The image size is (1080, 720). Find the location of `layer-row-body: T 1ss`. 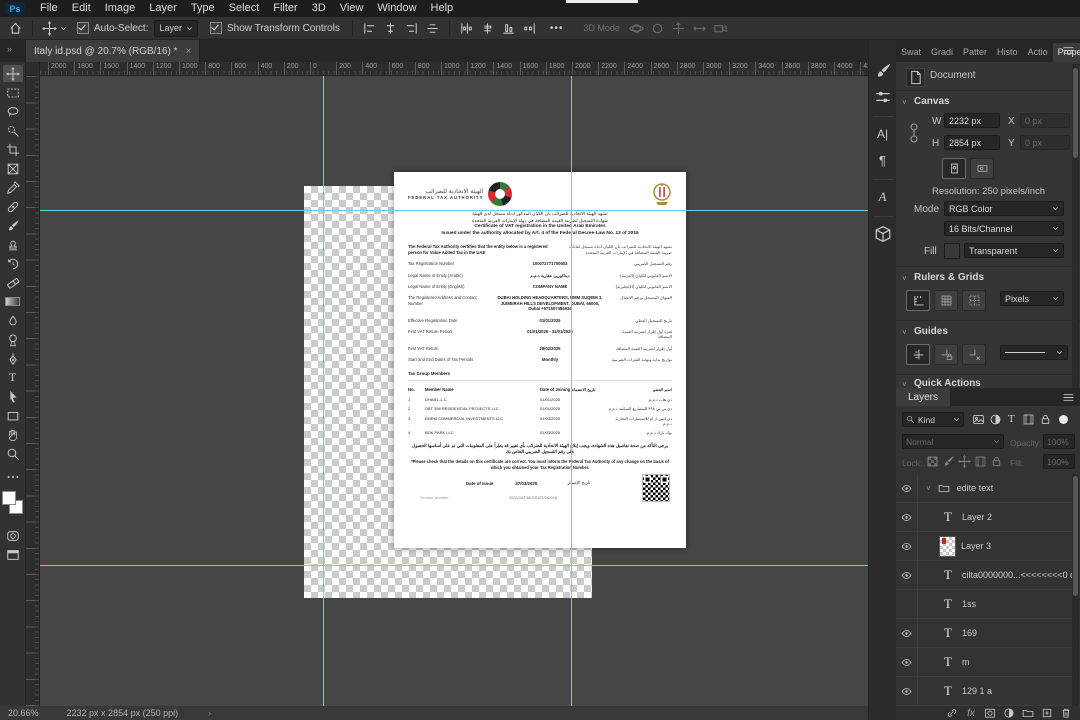

layer-row-body: T 1ss is located at coordinates (947, 604).